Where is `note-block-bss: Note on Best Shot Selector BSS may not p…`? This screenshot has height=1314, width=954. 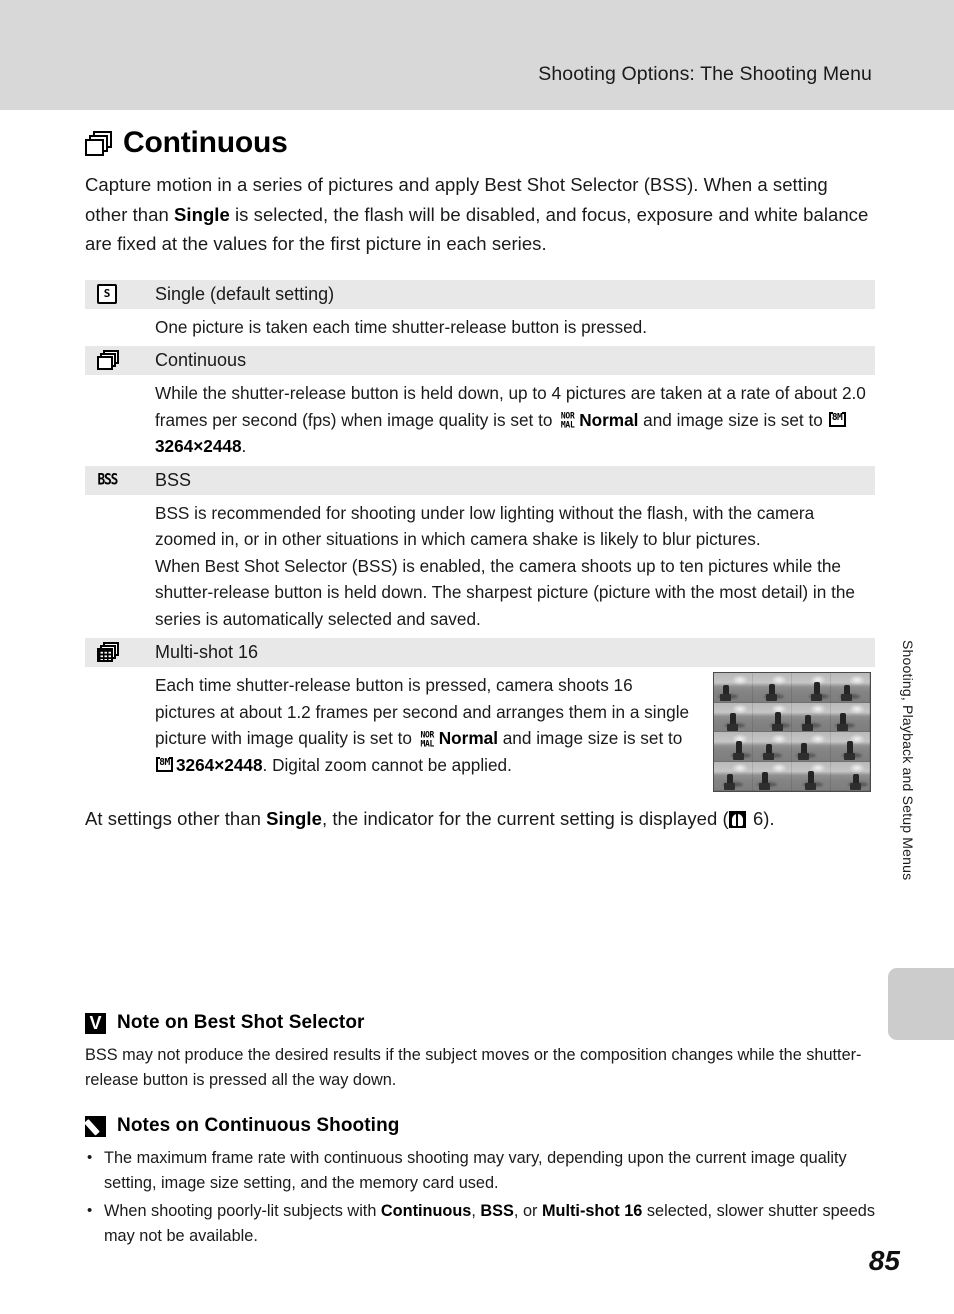
note-block-bss: Note on Best Shot Selector BSS may not p… is located at coordinates (480, 1052).